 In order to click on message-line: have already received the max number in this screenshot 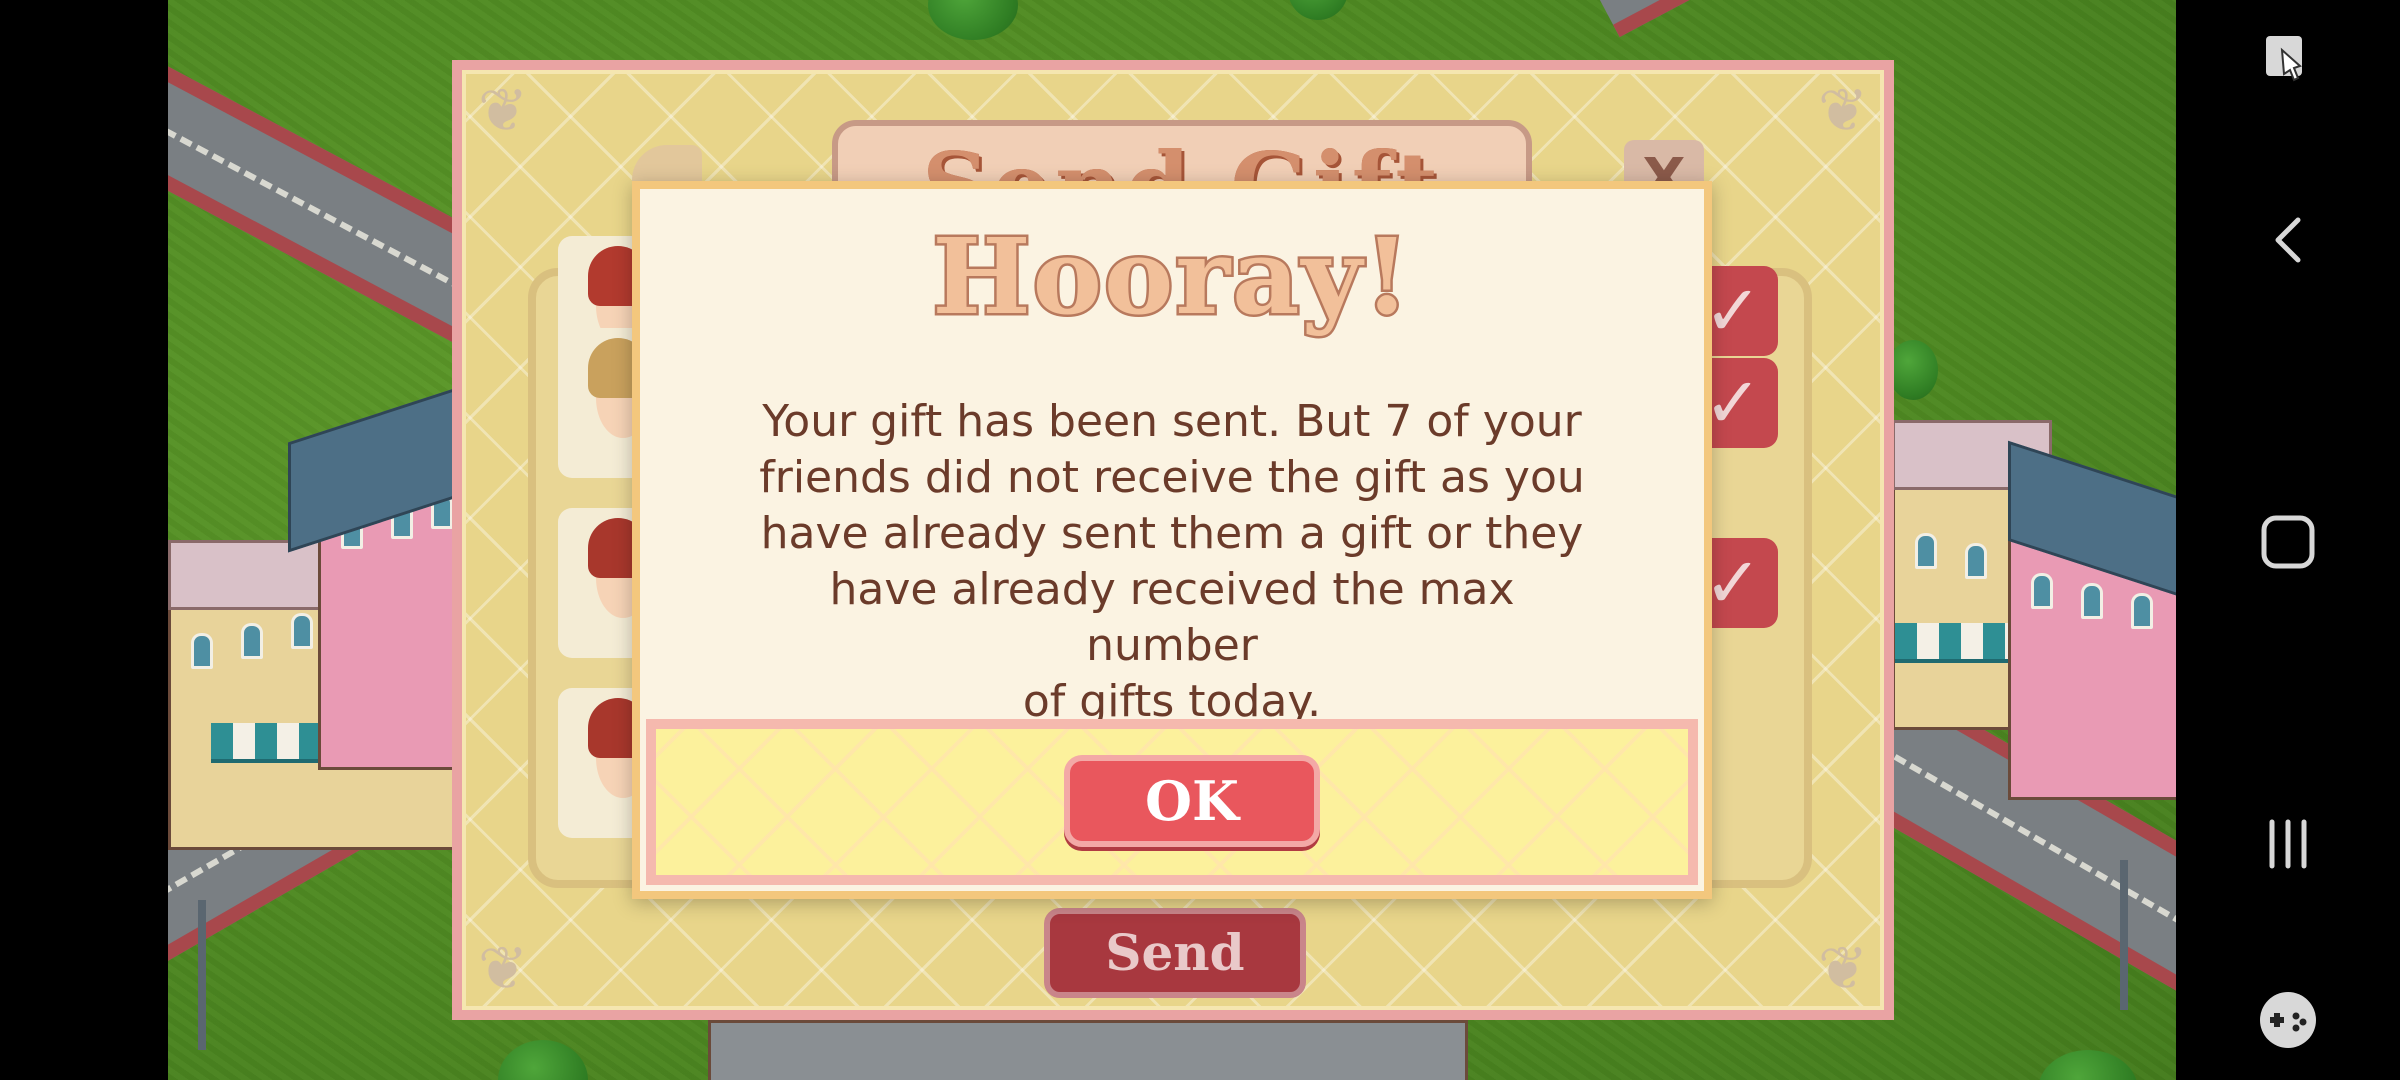, I will do `click(1172, 617)`.